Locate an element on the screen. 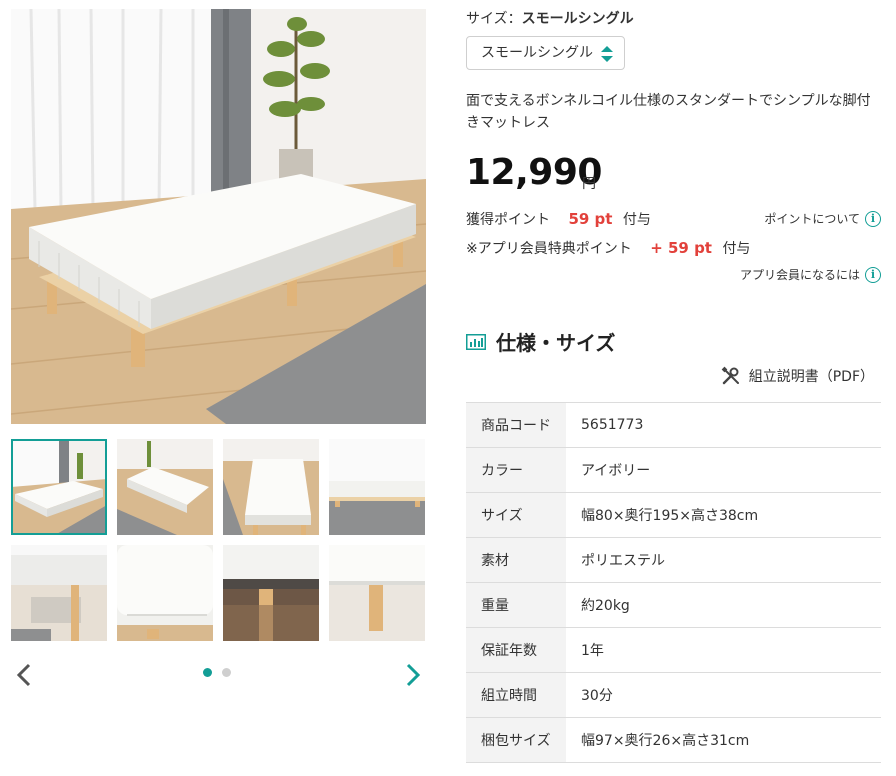  spec-heading: 仕様・サイズ is located at coordinates (540, 341).